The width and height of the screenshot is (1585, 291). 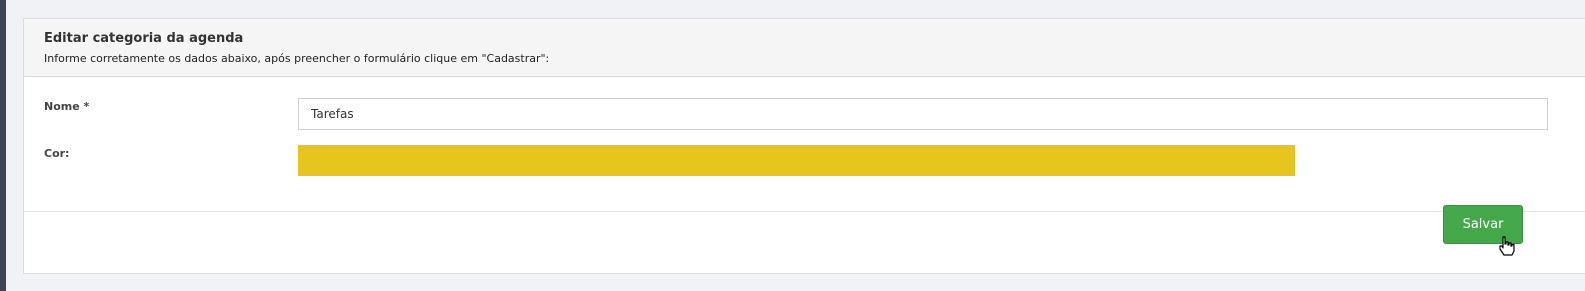 What do you see at coordinates (3, 145) in the screenshot?
I see `sidebar-edge` at bounding box center [3, 145].